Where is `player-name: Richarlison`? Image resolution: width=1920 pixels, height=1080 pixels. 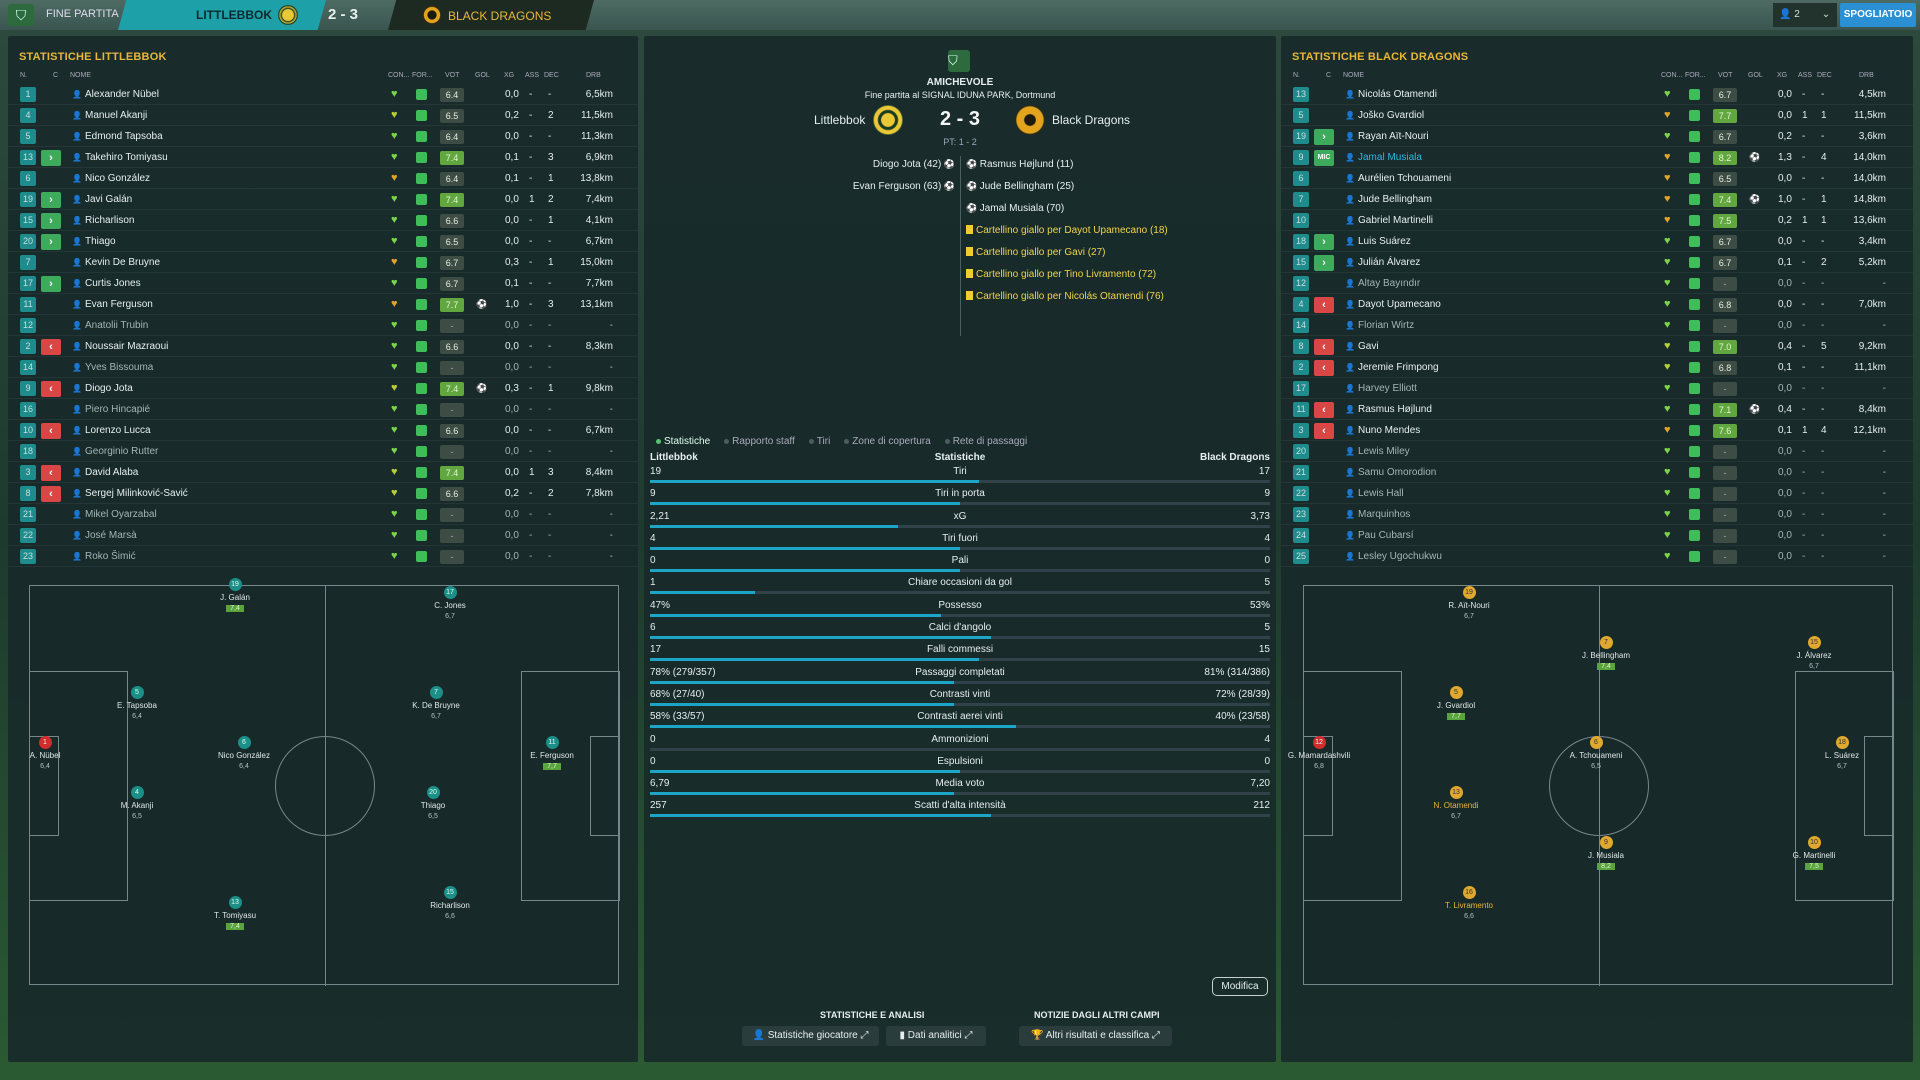
player-name: Richarlison is located at coordinates (109, 220).